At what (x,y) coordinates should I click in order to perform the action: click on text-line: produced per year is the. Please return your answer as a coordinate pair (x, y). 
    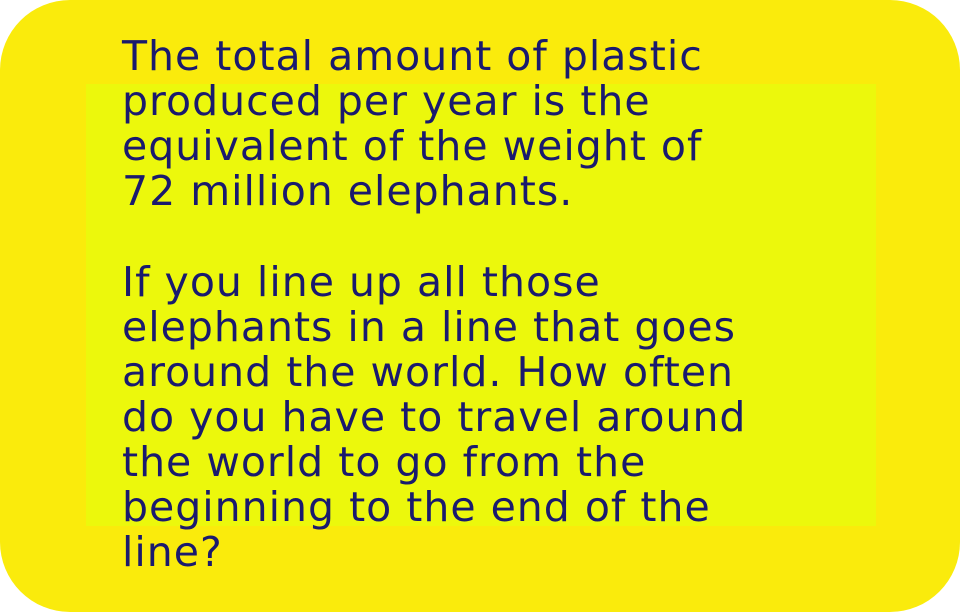
    Looking at the image, I should click on (386, 101).